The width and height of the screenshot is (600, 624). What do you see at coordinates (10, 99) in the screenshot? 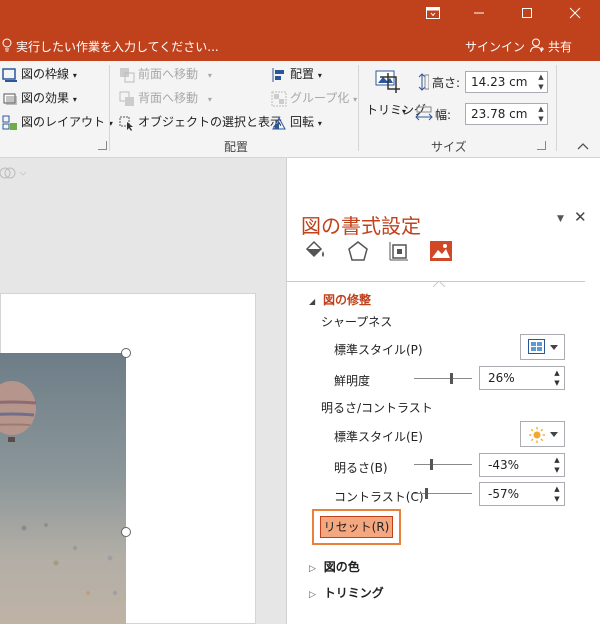
I see `picture-effects-icon` at bounding box center [10, 99].